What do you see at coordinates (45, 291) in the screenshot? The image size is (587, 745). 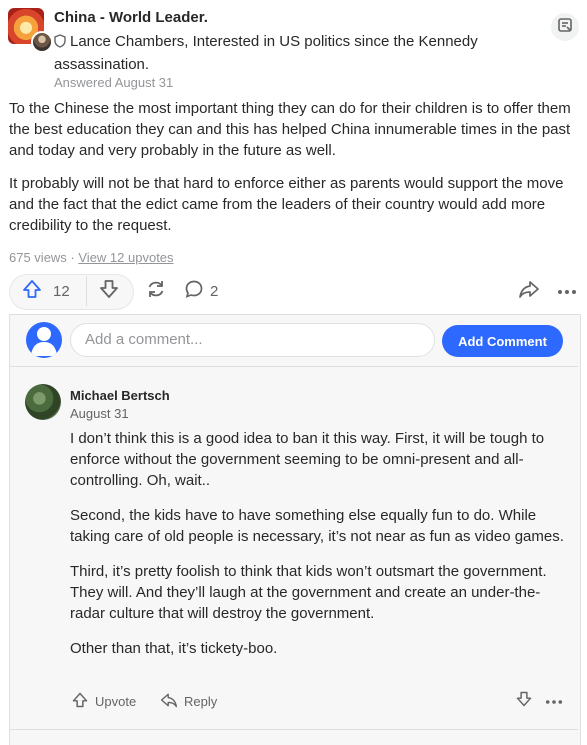 I see `upvote-button: 12` at bounding box center [45, 291].